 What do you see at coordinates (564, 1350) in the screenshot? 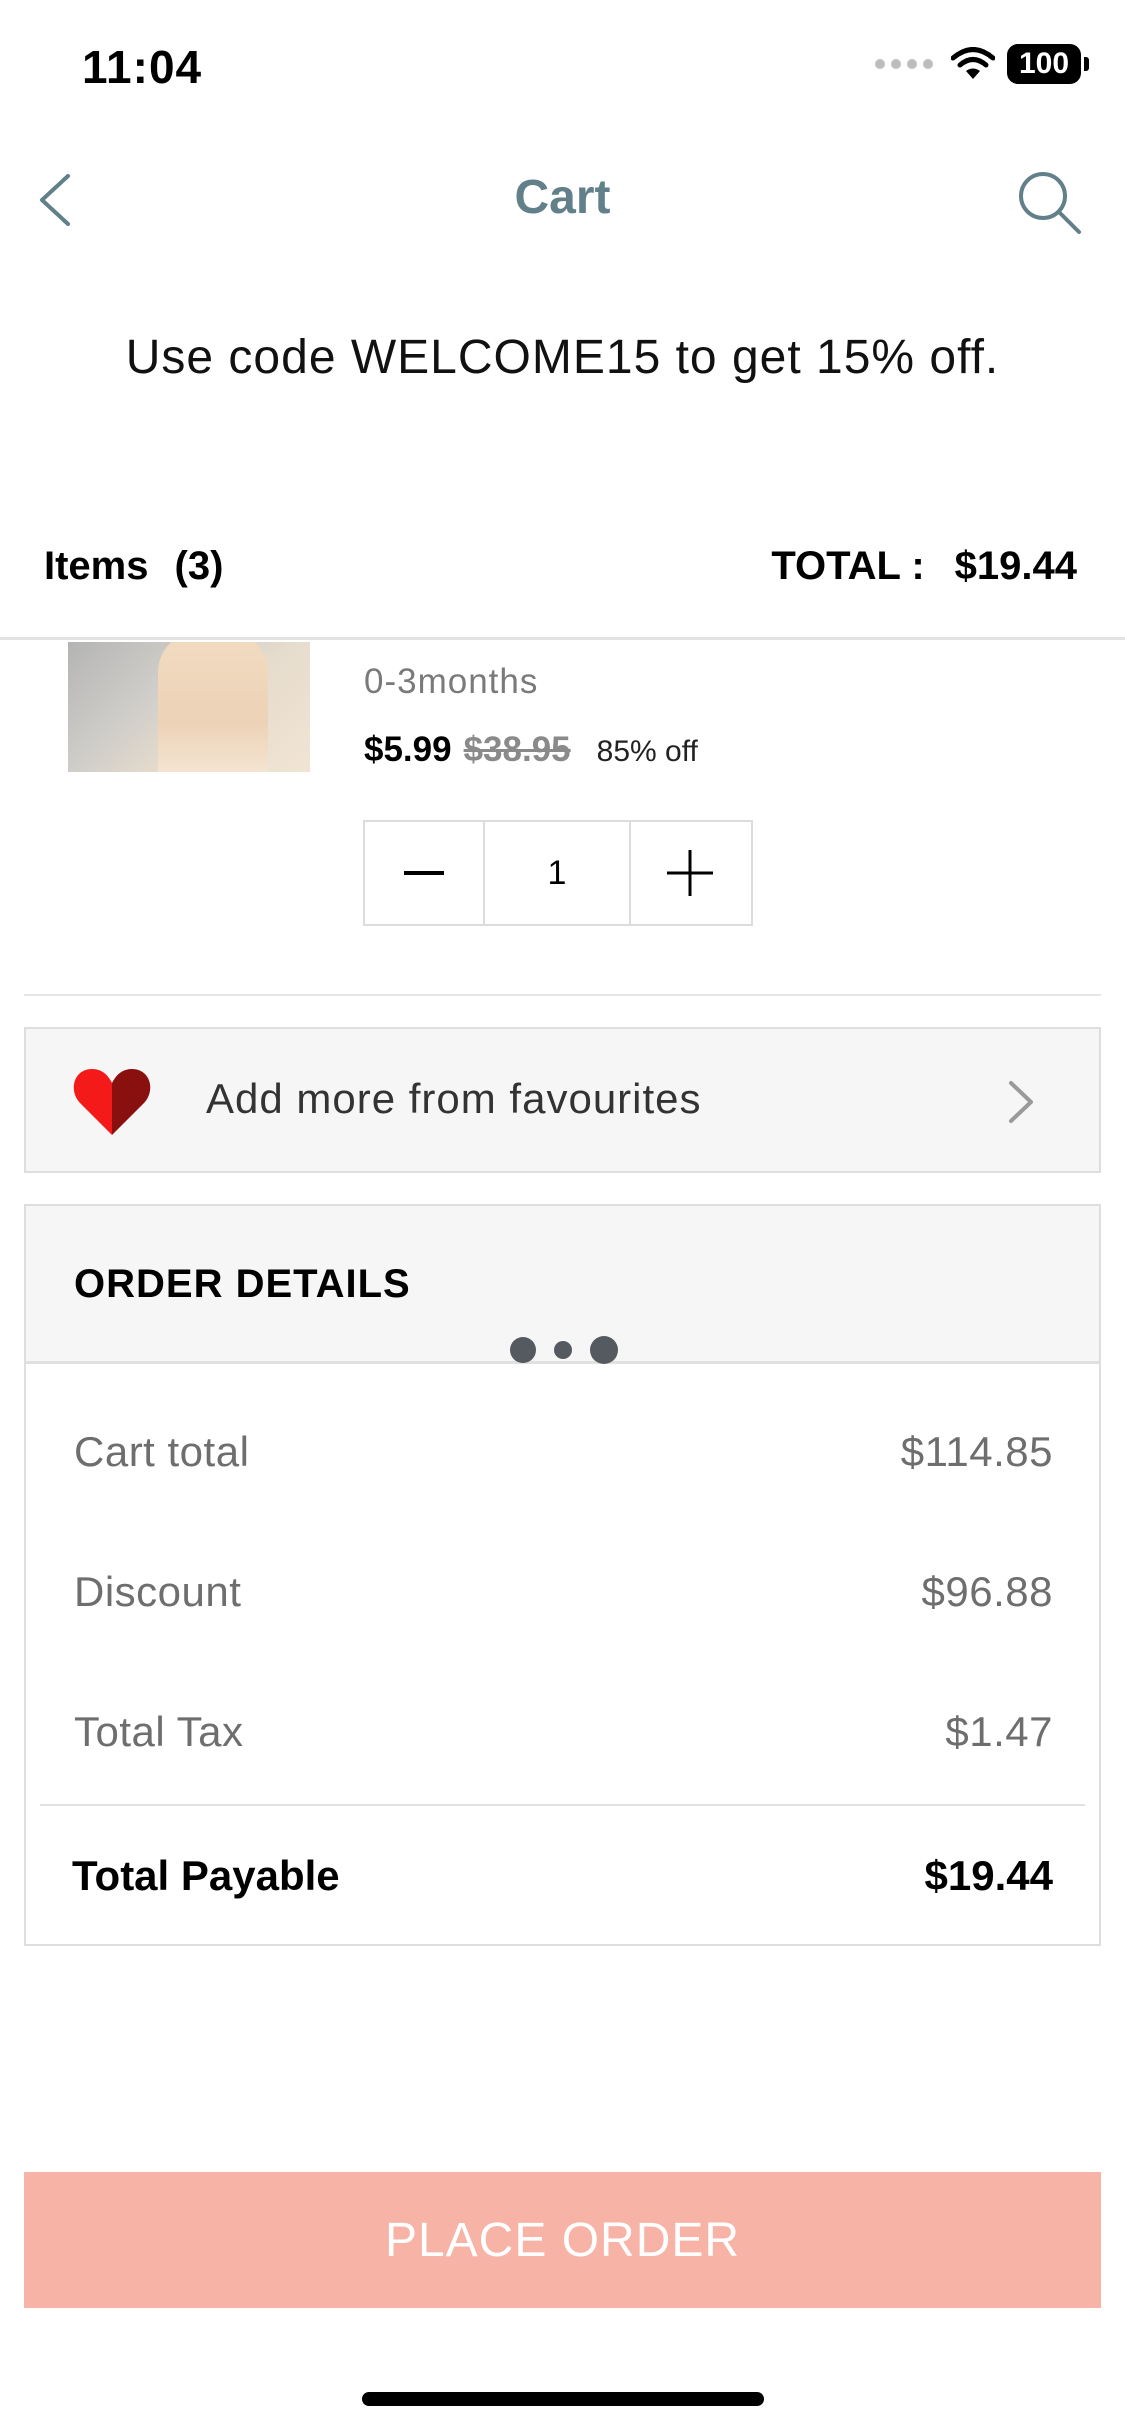
I see `loading-dots-icon` at bounding box center [564, 1350].